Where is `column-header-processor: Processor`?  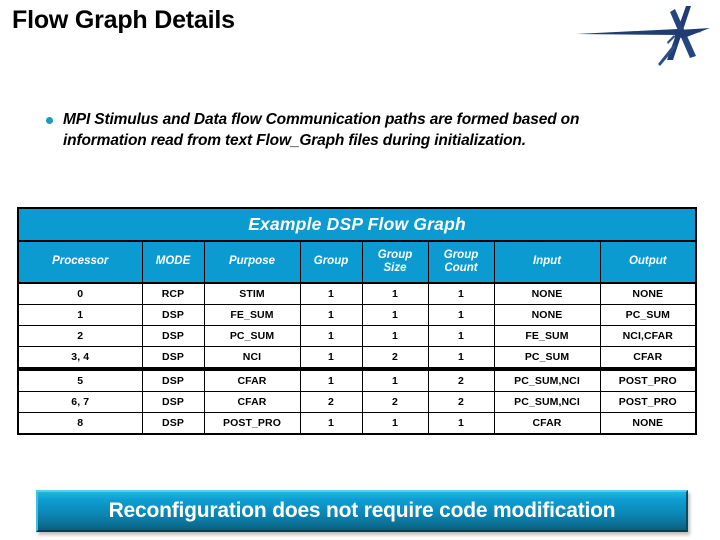 column-header-processor: Processor is located at coordinates (80, 262).